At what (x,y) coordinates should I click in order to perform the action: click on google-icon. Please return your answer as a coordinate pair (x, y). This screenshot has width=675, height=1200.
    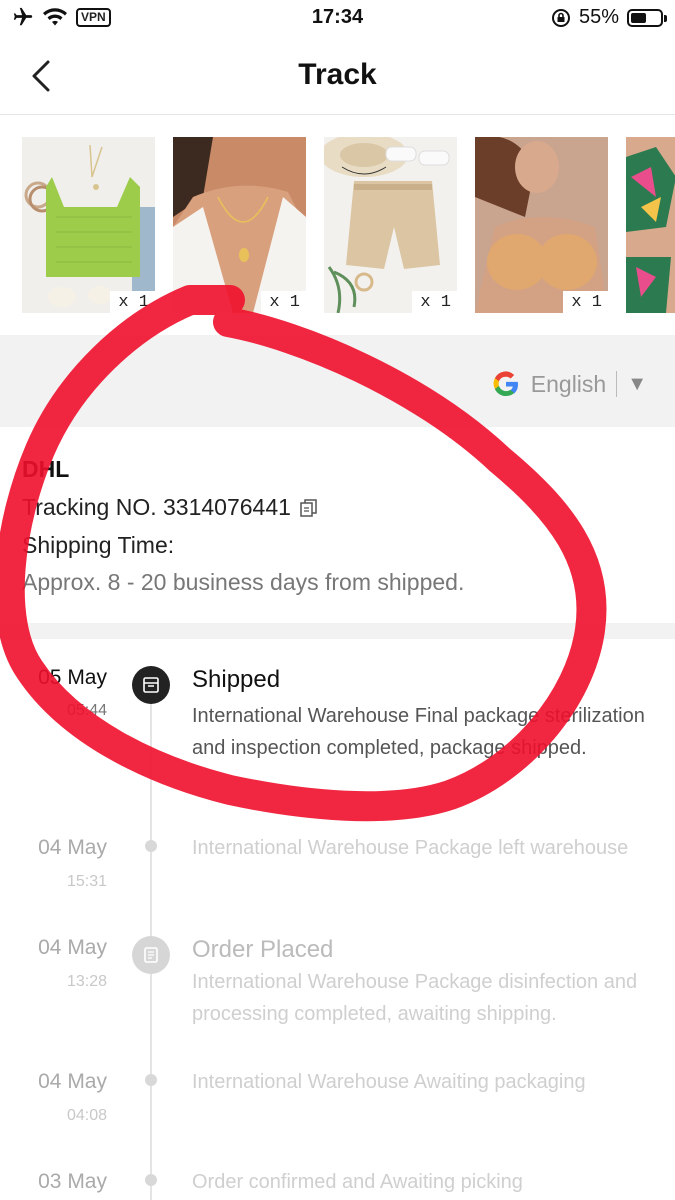
    Looking at the image, I should click on (505, 384).